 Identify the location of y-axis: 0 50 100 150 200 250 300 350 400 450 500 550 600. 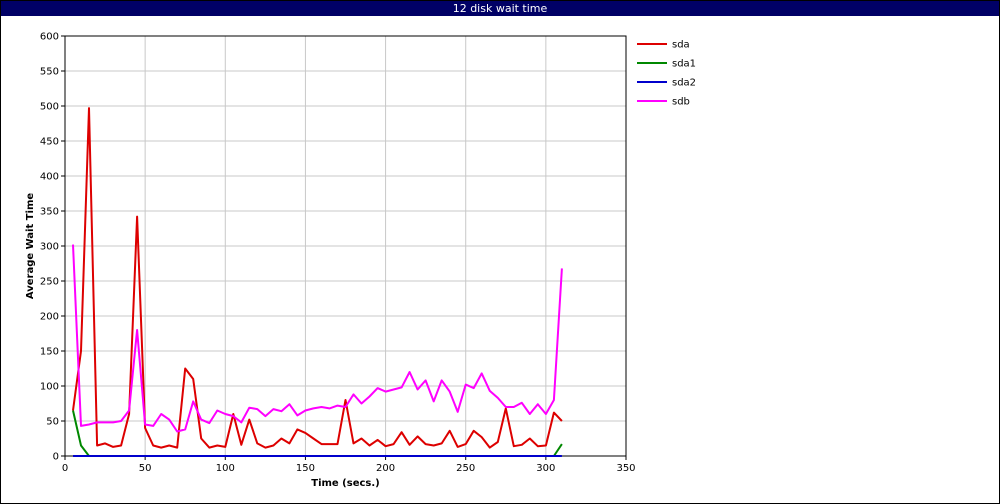
(52, 247).